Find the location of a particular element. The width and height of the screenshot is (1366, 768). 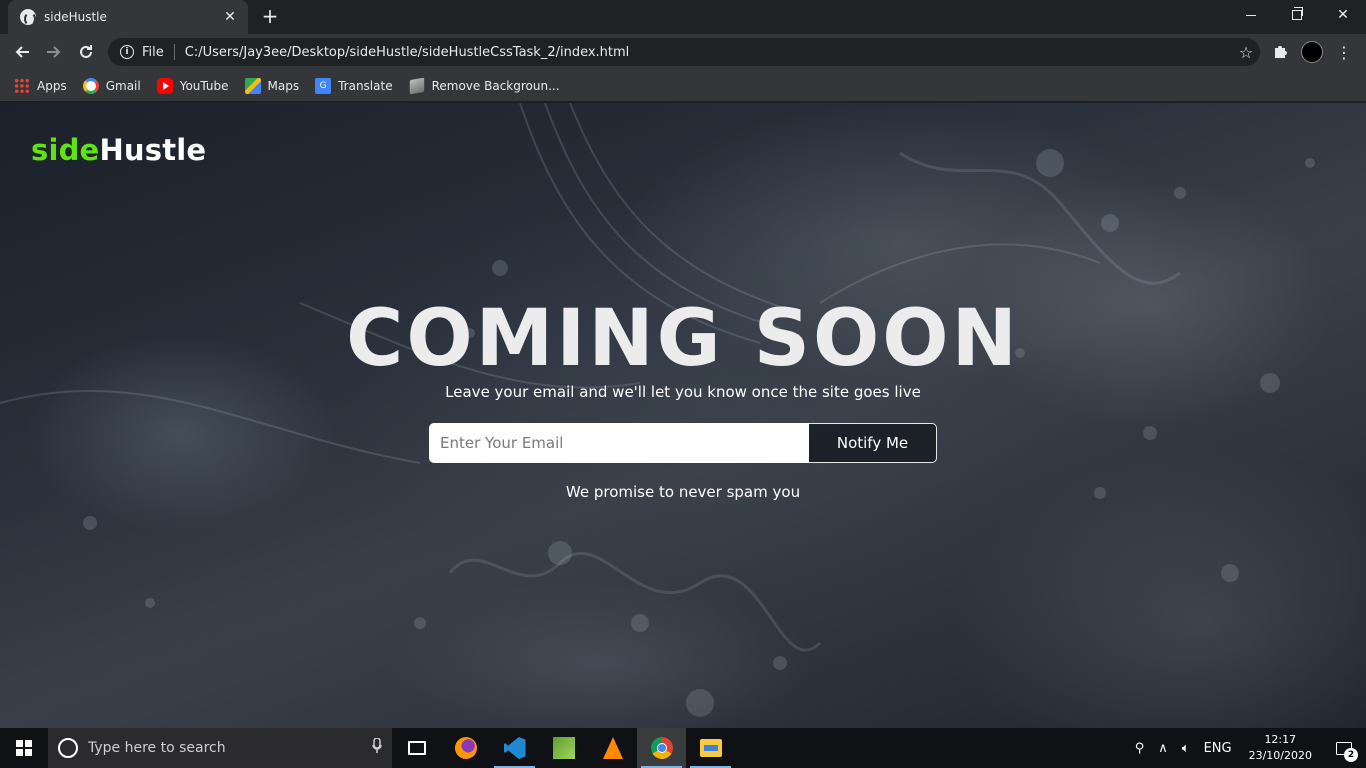

firefox-icon is located at coordinates (465, 748).